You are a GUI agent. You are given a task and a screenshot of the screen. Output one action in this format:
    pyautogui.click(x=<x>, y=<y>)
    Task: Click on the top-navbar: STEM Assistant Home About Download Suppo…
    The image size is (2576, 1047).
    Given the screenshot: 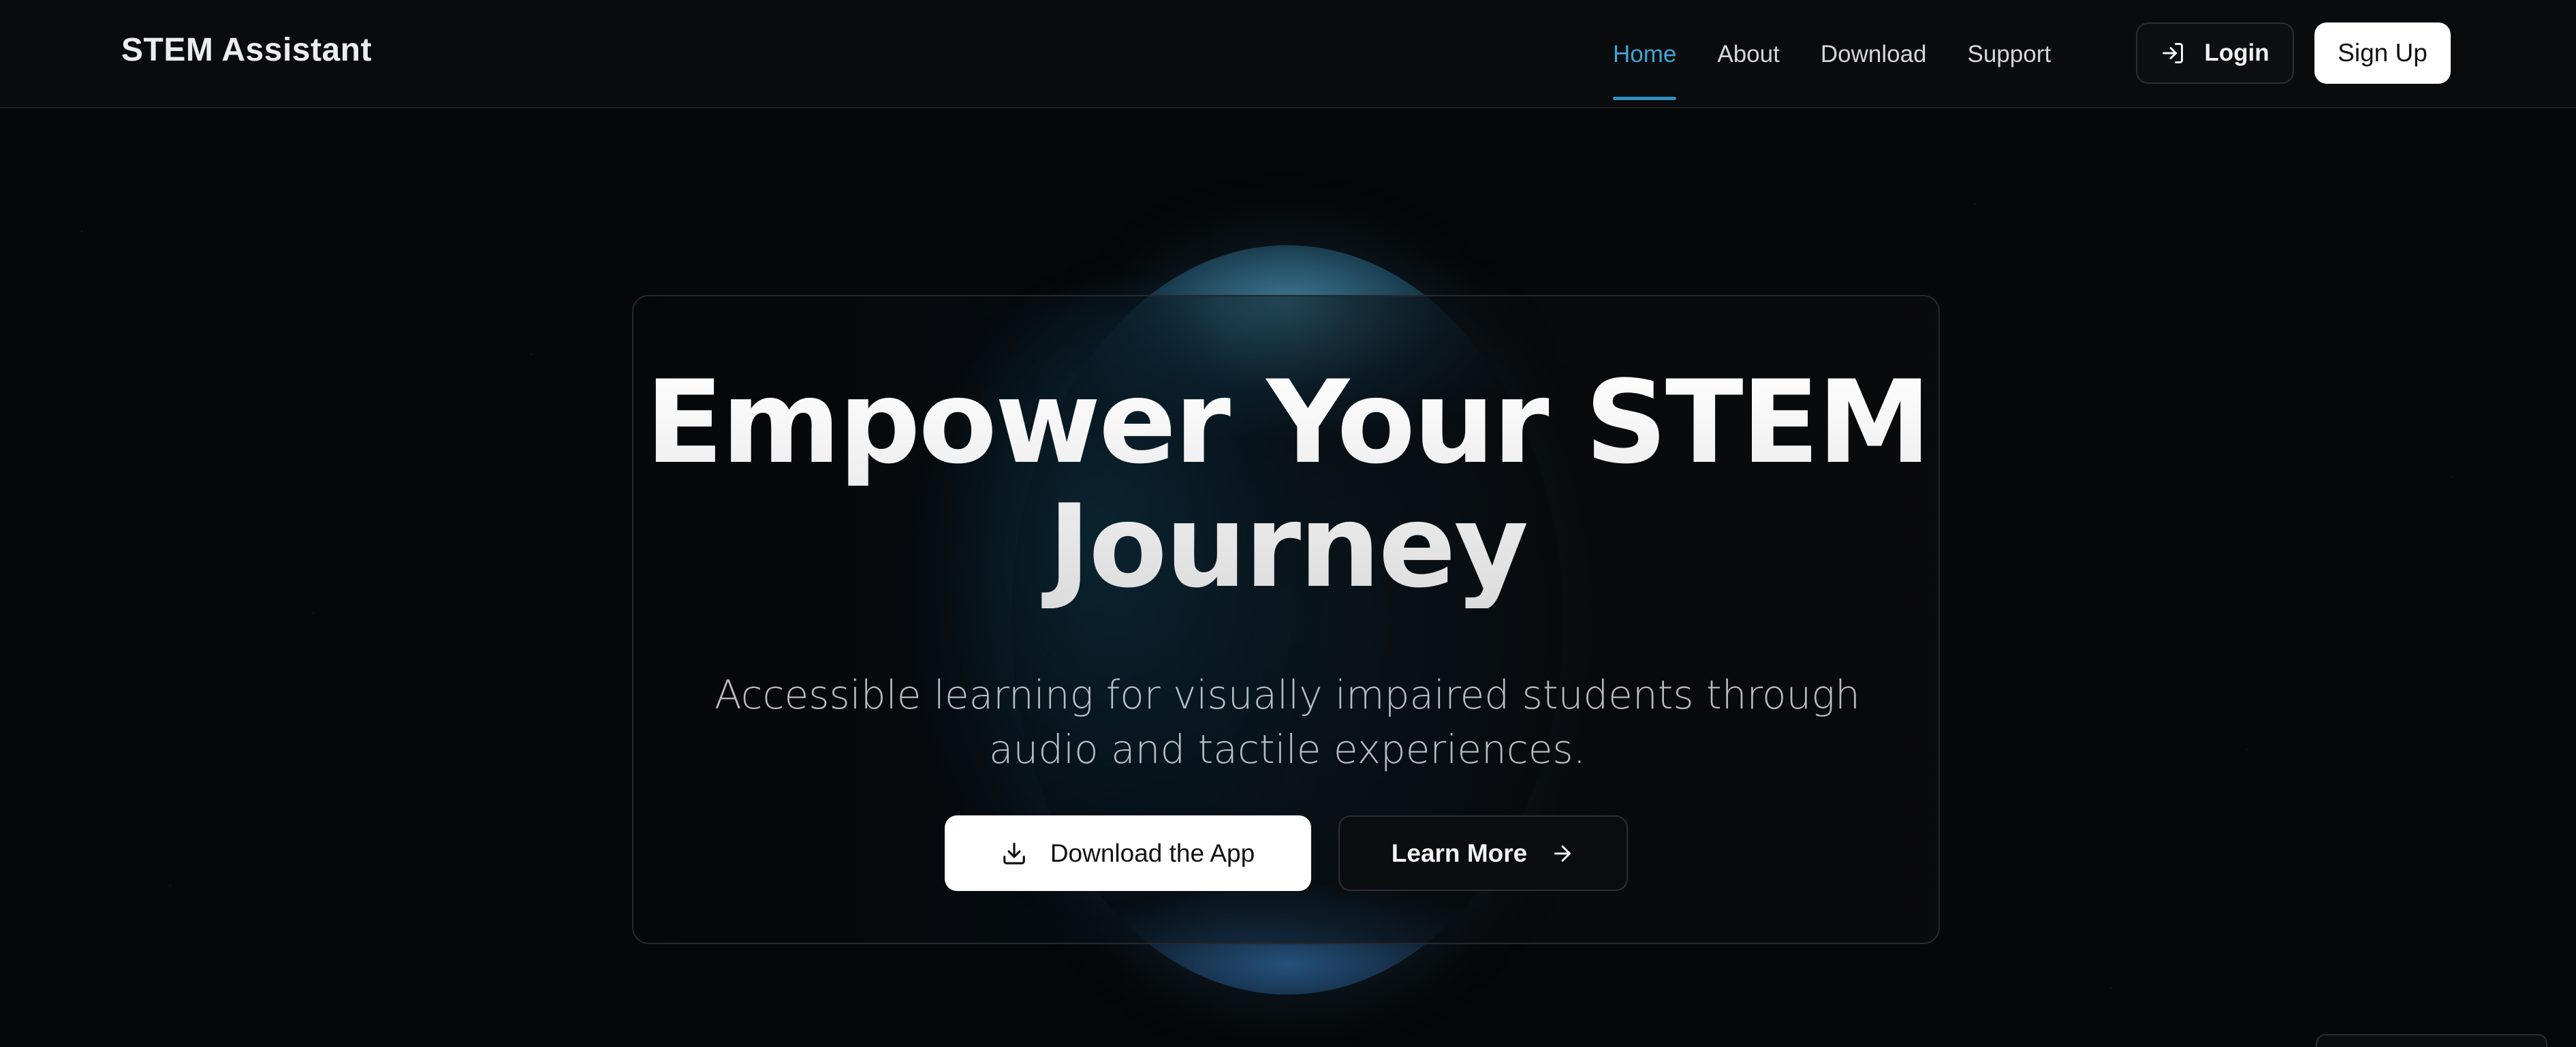 What is the action you would take?
    pyautogui.click(x=1288, y=54)
    